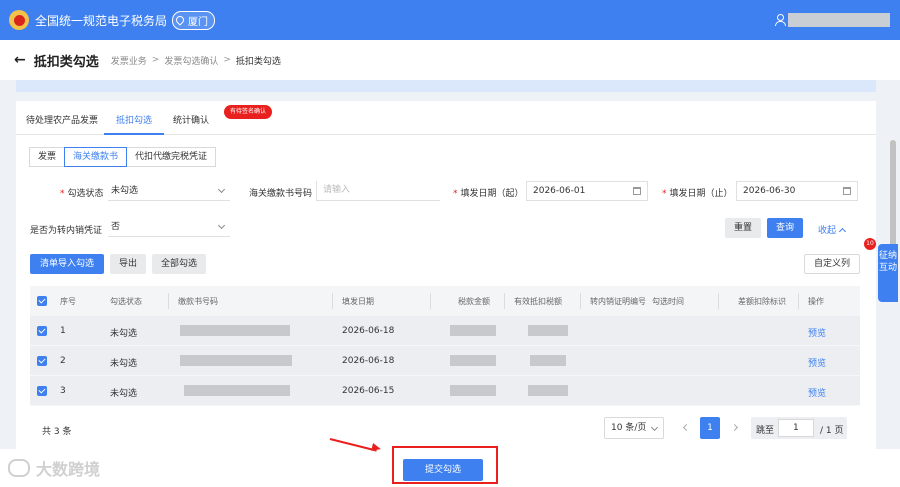 The width and height of the screenshot is (900, 487). What do you see at coordinates (538, 301) in the screenshot?
I see `header-effective-deduction: 有效抵扣税额` at bounding box center [538, 301].